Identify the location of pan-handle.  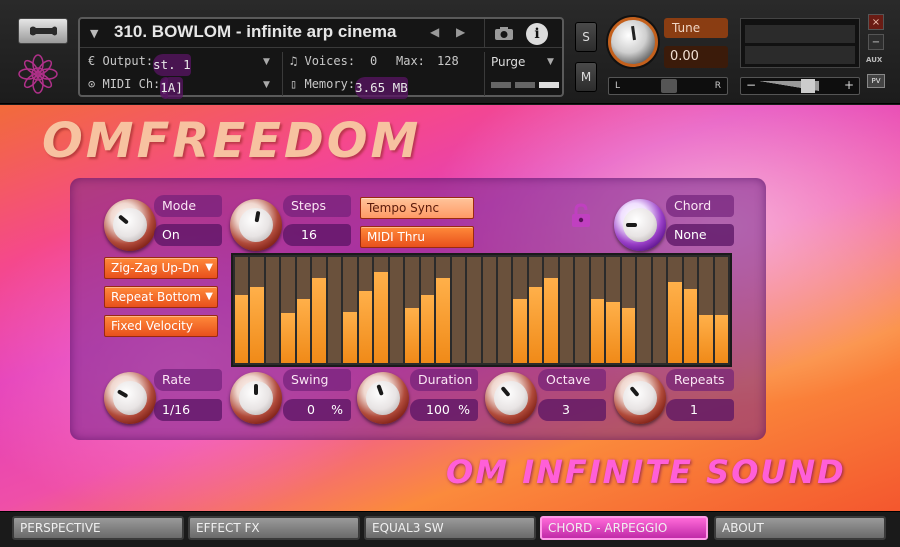
(669, 86).